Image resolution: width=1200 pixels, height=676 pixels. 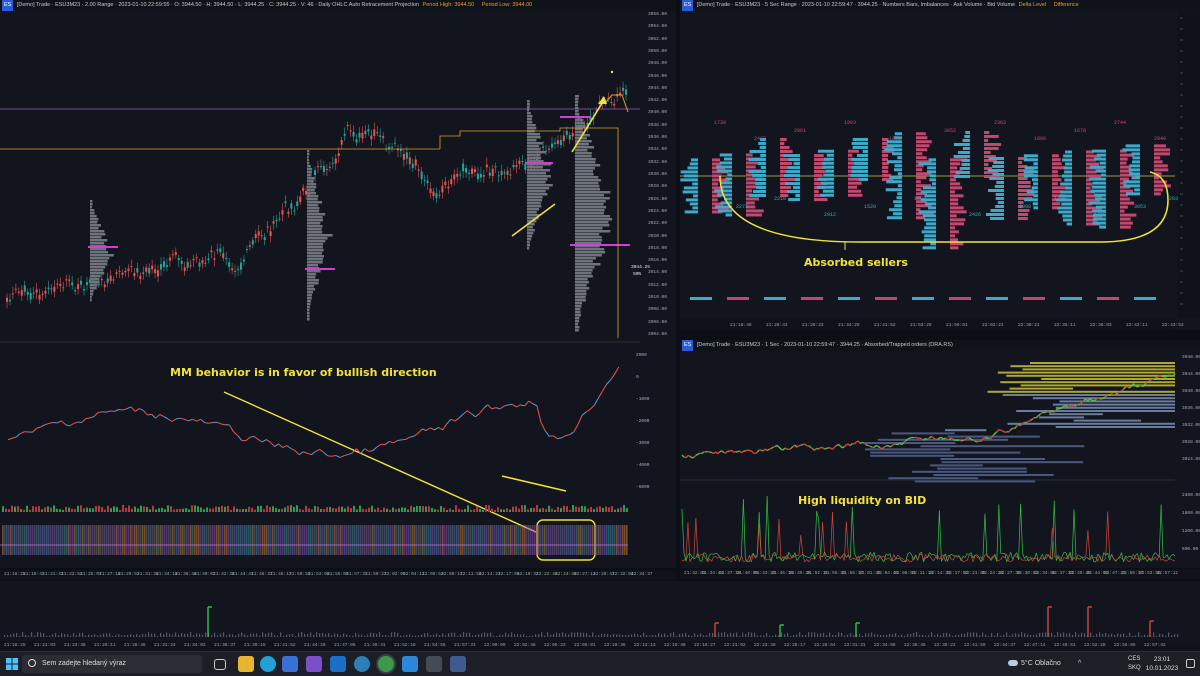 I want to click on chrome-icon, so click(x=386, y=664).